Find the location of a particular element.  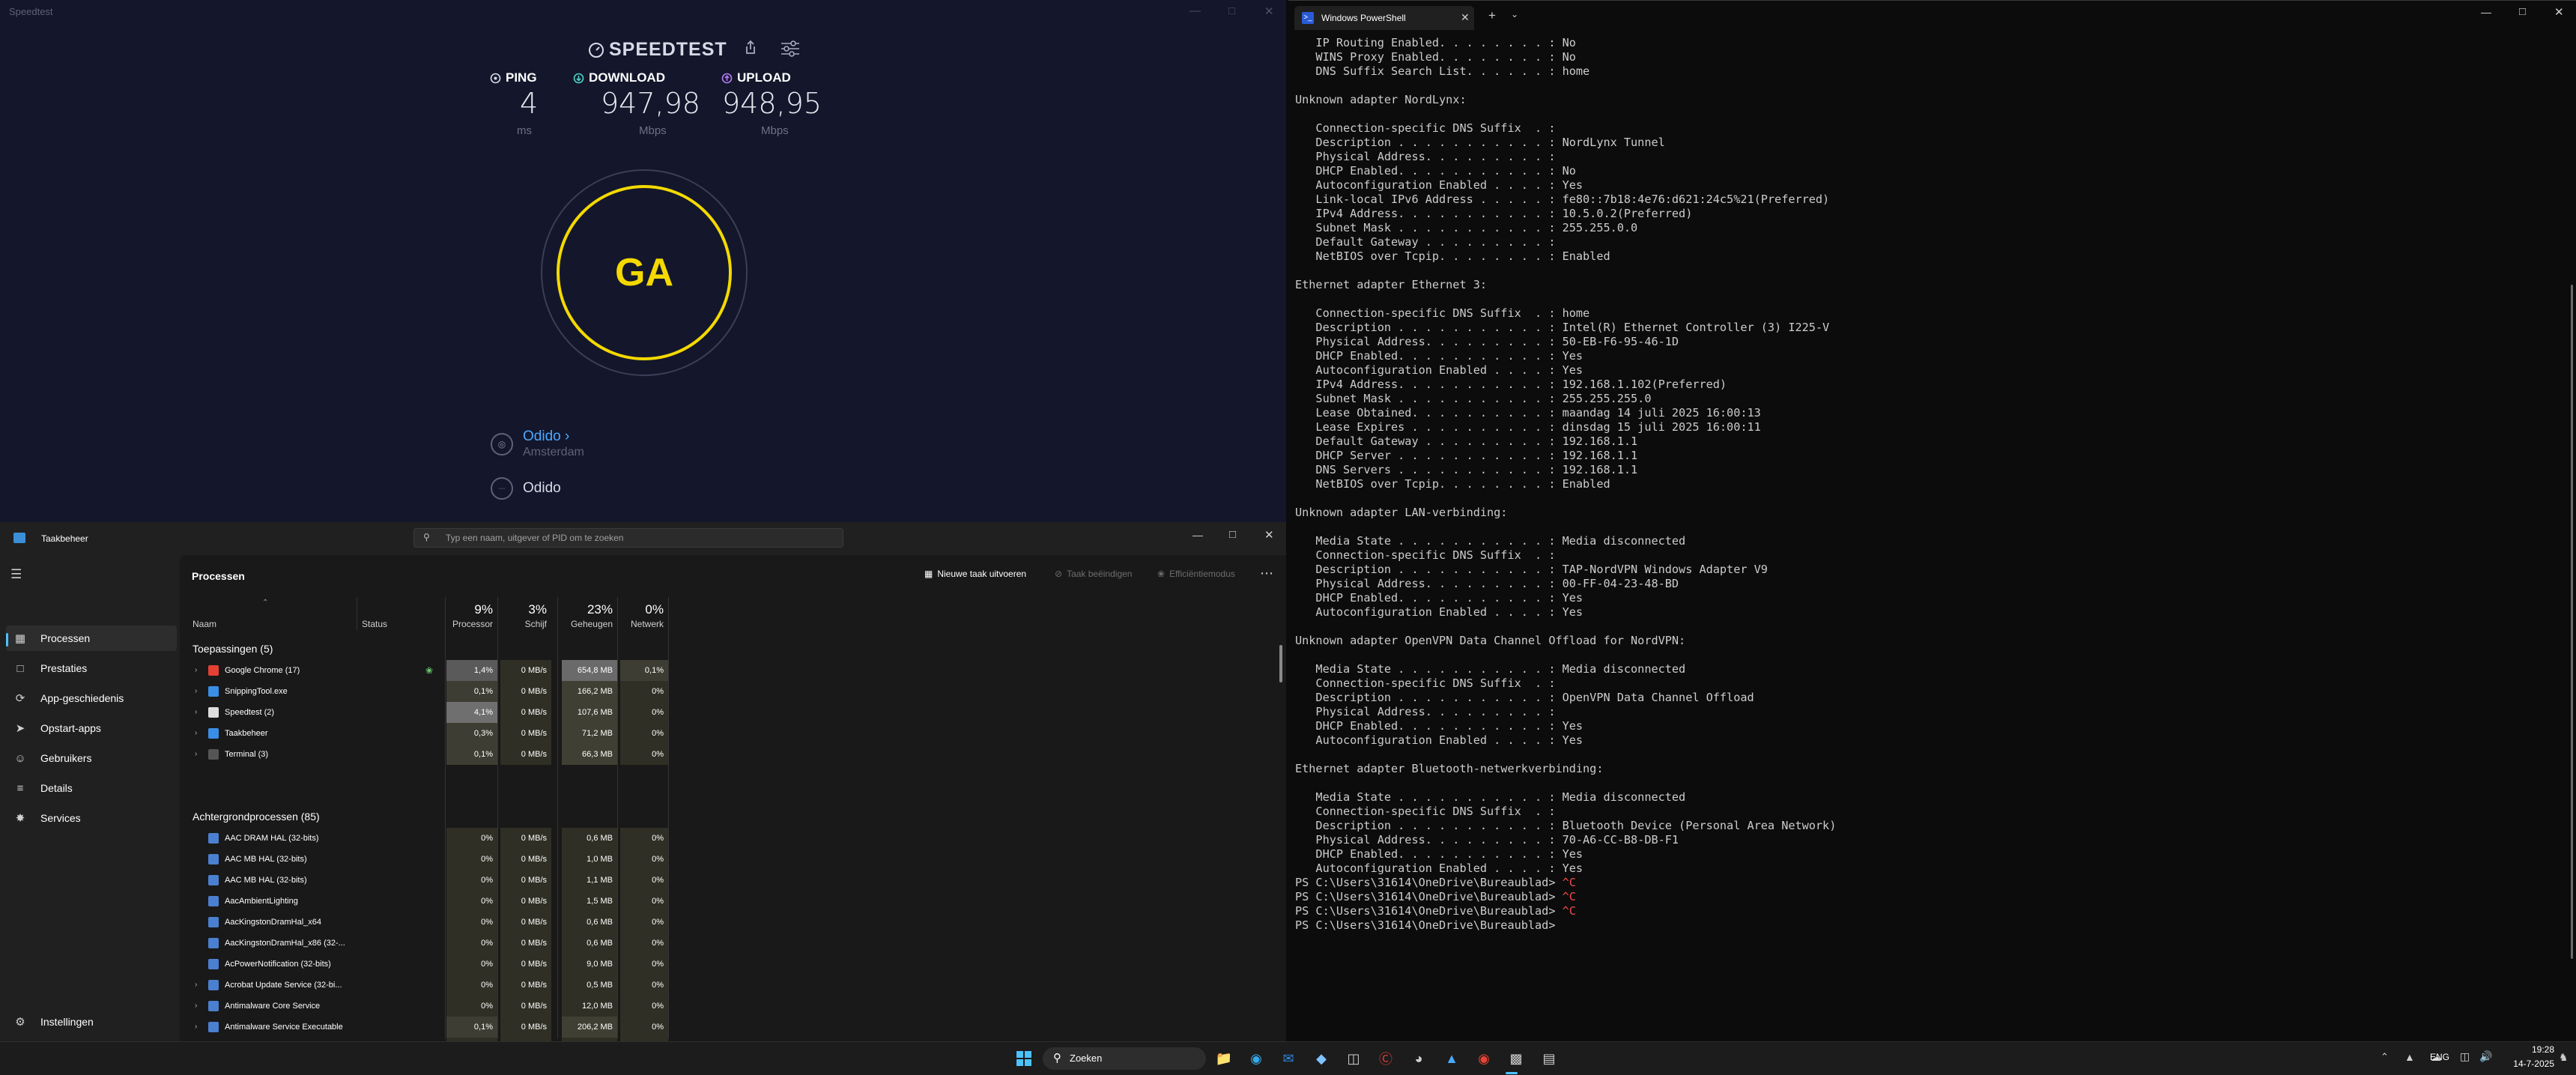

table-row: AAC MB HAL (32-bits) 0% 0 MB/s 1,1 MB 0% is located at coordinates (733, 880).